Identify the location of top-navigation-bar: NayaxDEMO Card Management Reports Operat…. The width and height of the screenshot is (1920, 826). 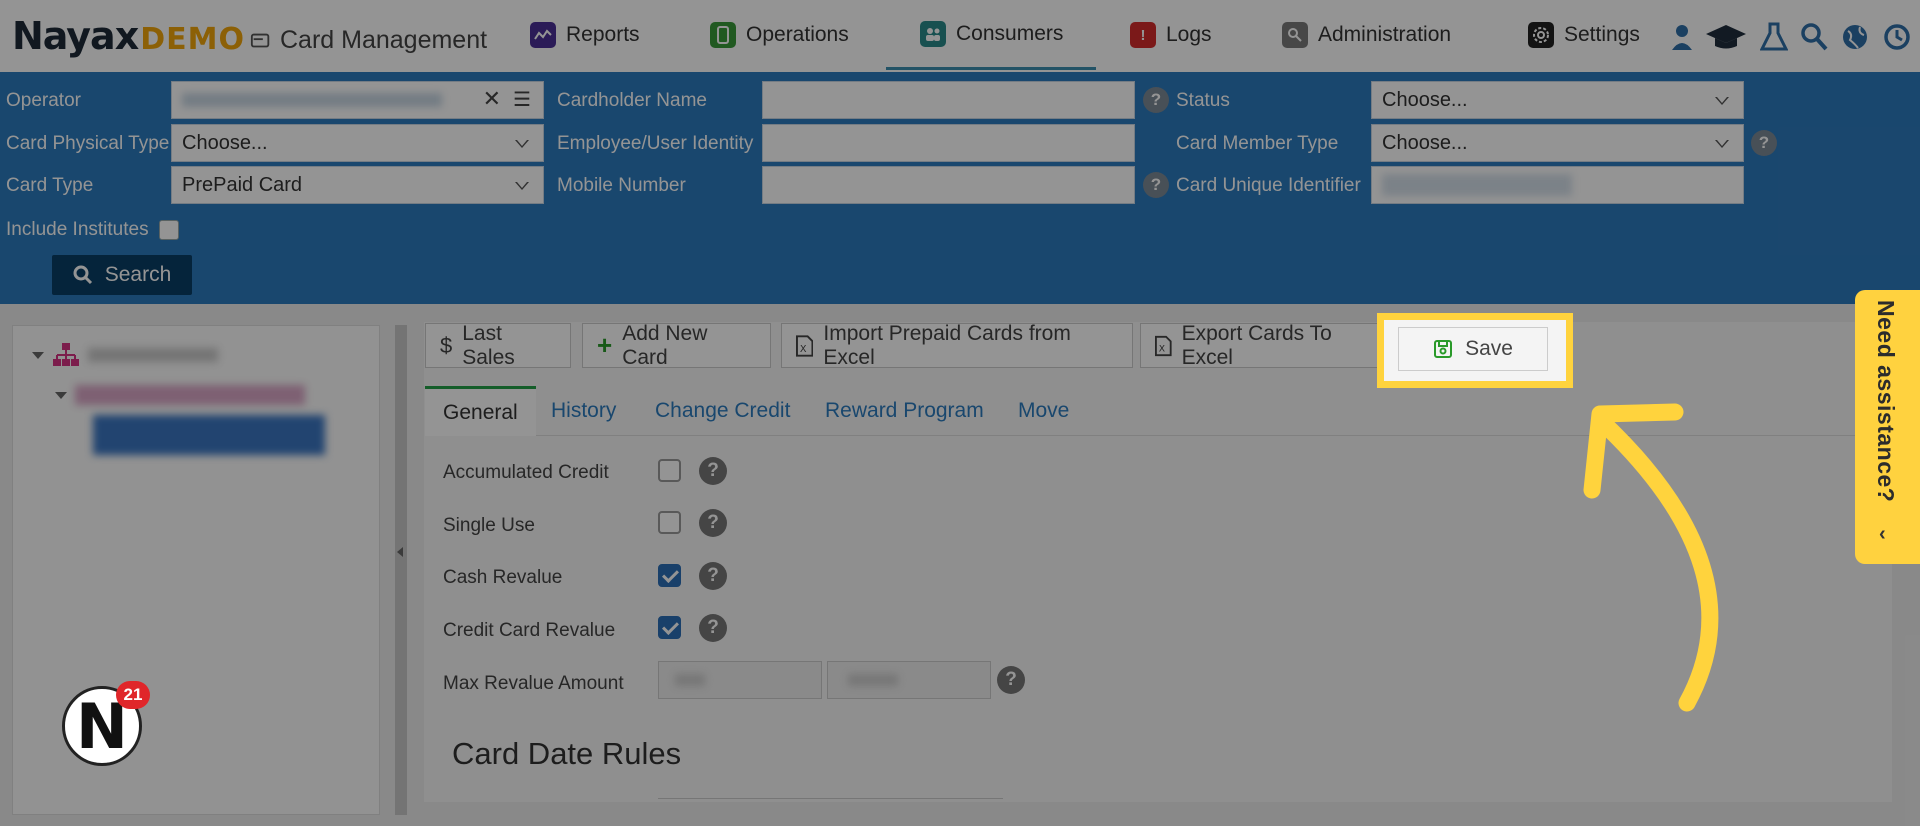
(960, 36).